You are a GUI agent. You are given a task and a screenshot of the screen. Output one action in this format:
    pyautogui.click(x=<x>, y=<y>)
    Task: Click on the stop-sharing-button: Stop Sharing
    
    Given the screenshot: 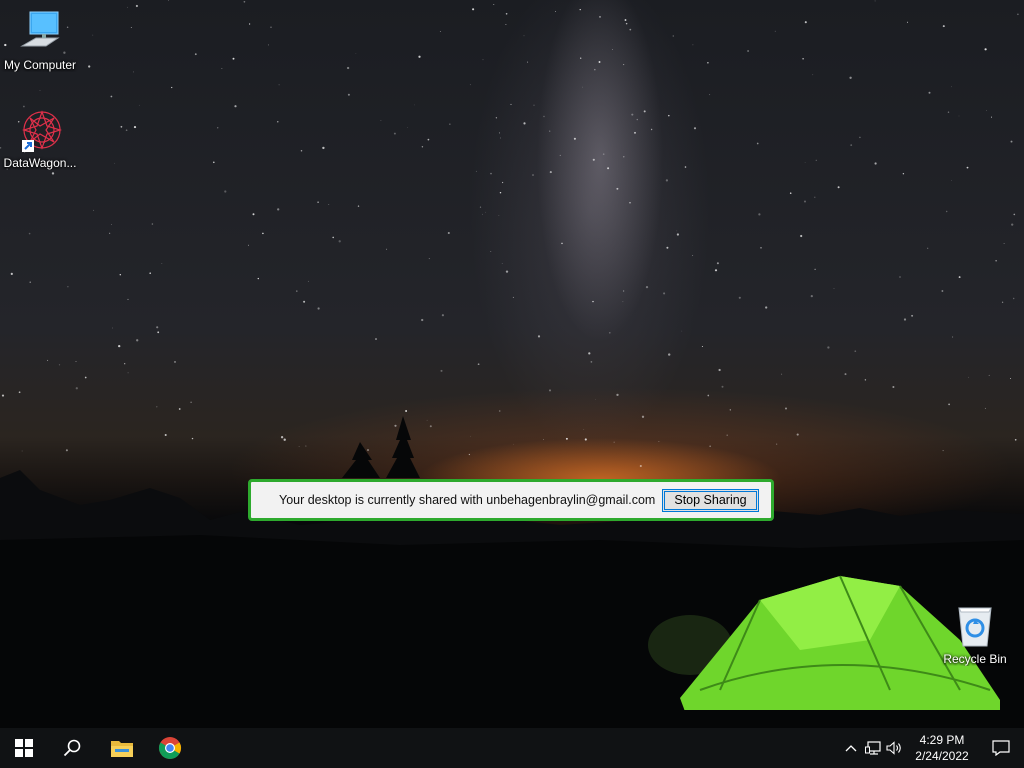 What is the action you would take?
    pyautogui.click(x=710, y=500)
    